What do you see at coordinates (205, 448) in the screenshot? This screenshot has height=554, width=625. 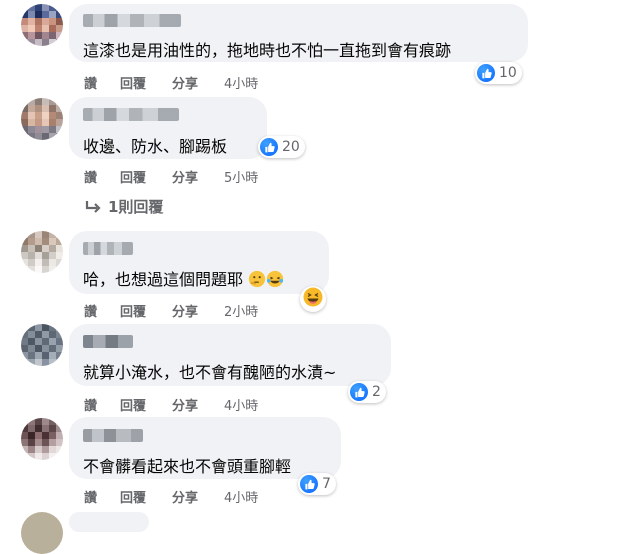 I see `comment-bubble: 不會髒看起來也不會頭重腳輕` at bounding box center [205, 448].